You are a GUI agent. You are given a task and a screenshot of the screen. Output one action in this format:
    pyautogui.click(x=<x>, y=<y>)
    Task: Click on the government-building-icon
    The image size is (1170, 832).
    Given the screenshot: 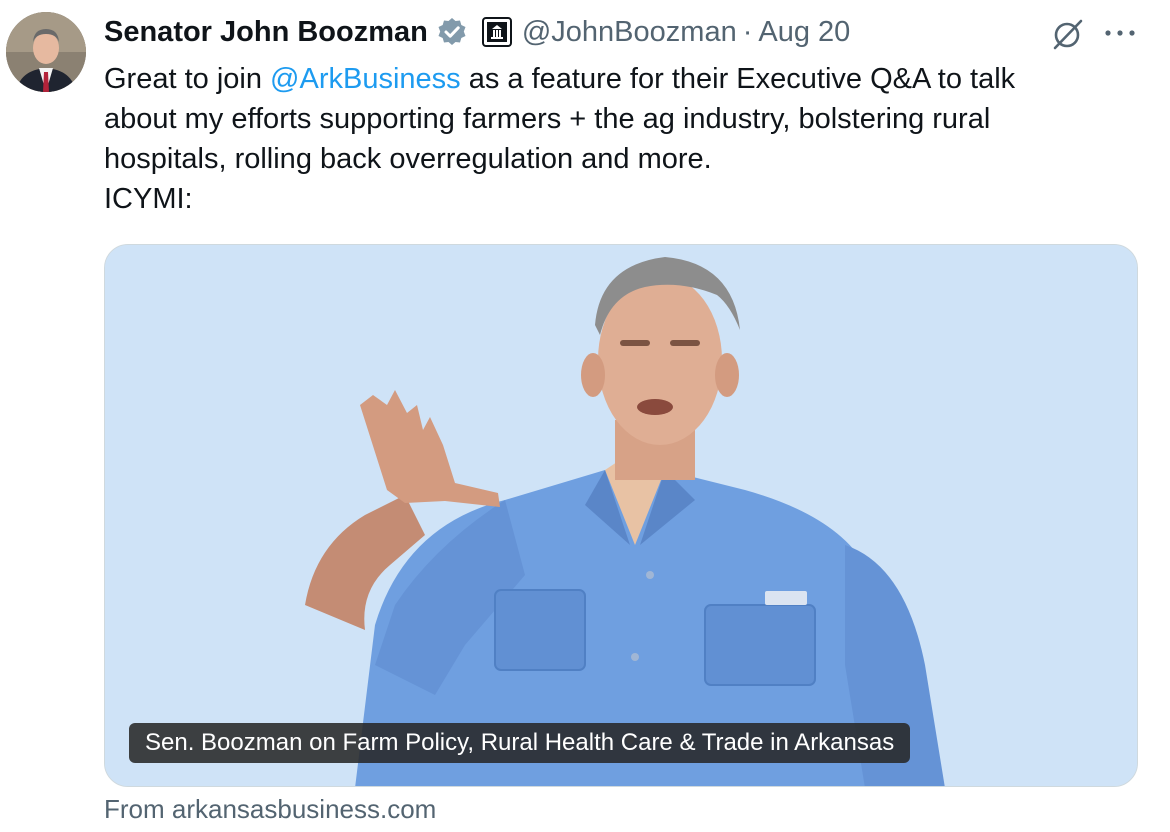 What is the action you would take?
    pyautogui.click(x=496, y=32)
    